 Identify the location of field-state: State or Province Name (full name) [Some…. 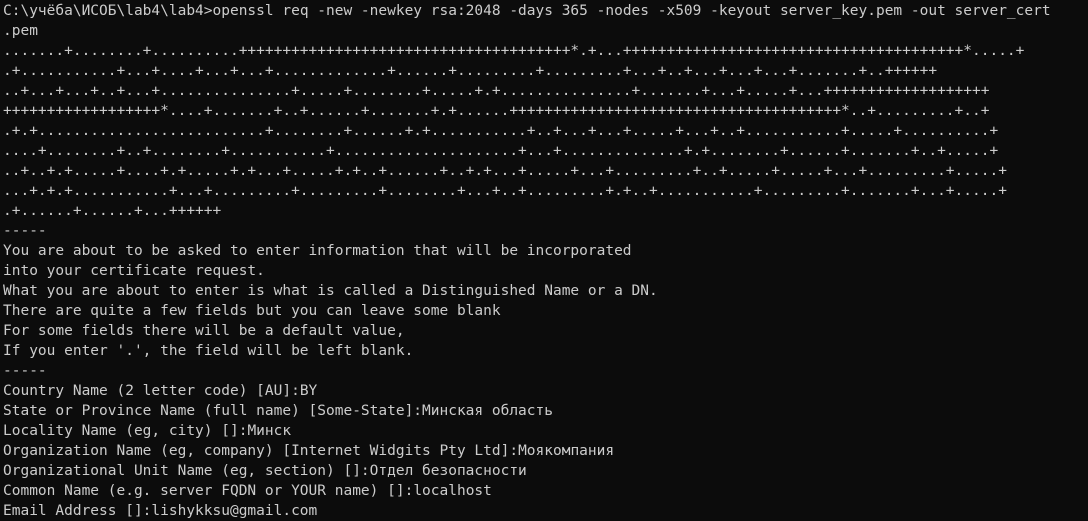
(545, 411).